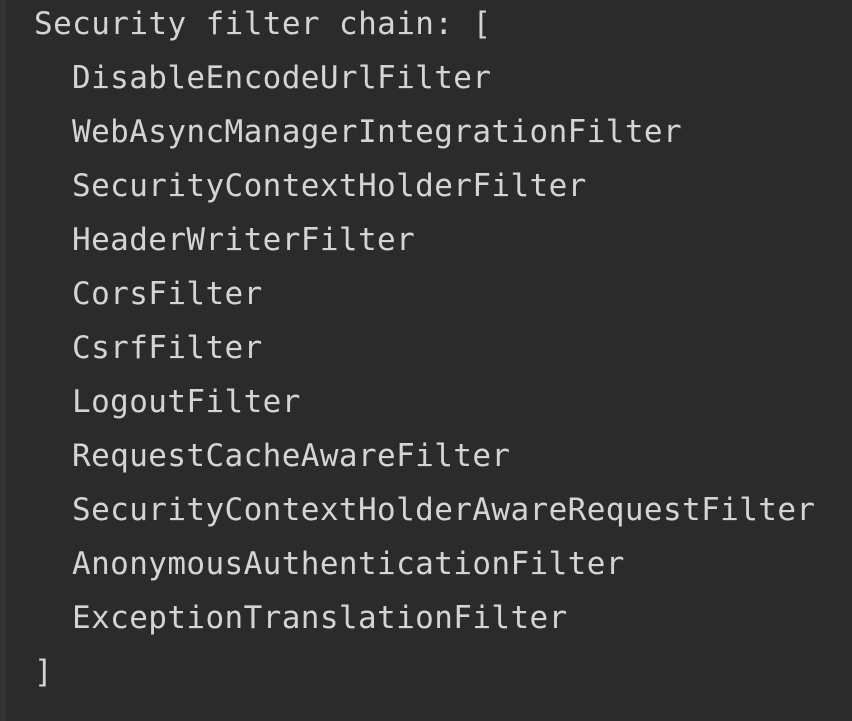  I want to click on filter-item: LogoutFilter, so click(186, 402).